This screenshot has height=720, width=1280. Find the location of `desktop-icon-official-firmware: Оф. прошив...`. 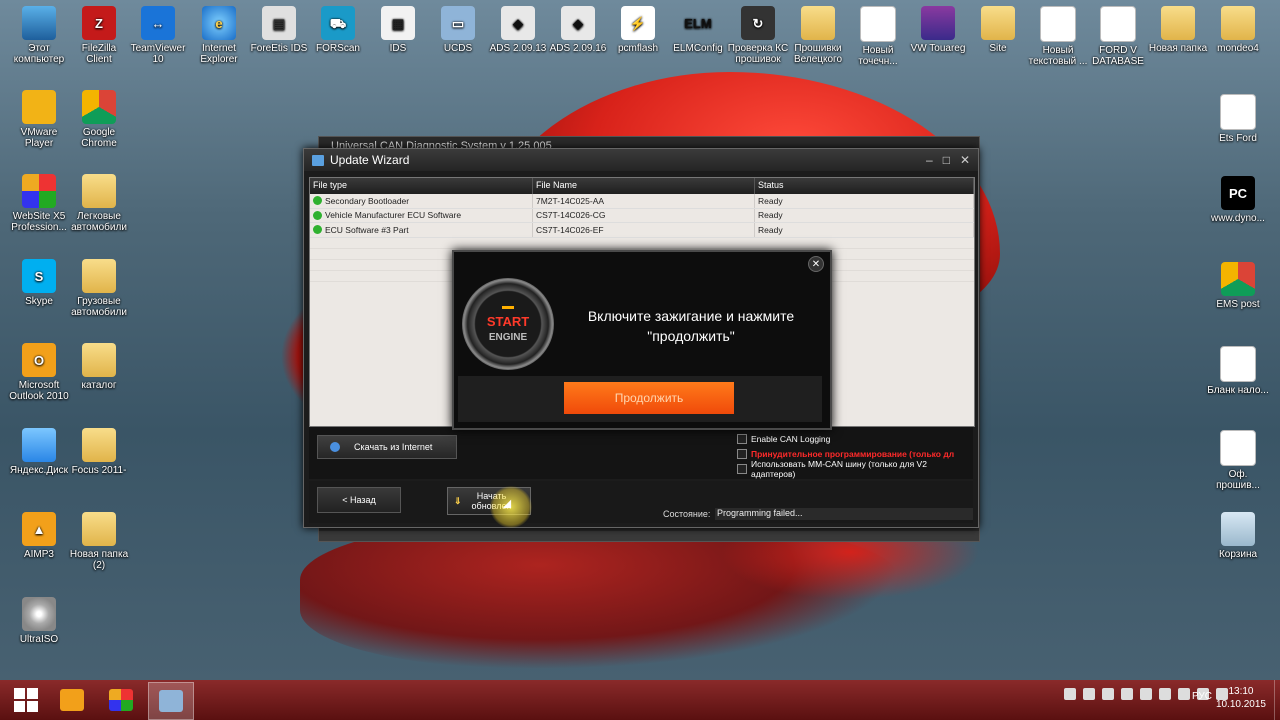

desktop-icon-official-firmware: Оф. прошив... is located at coordinates (1238, 460).